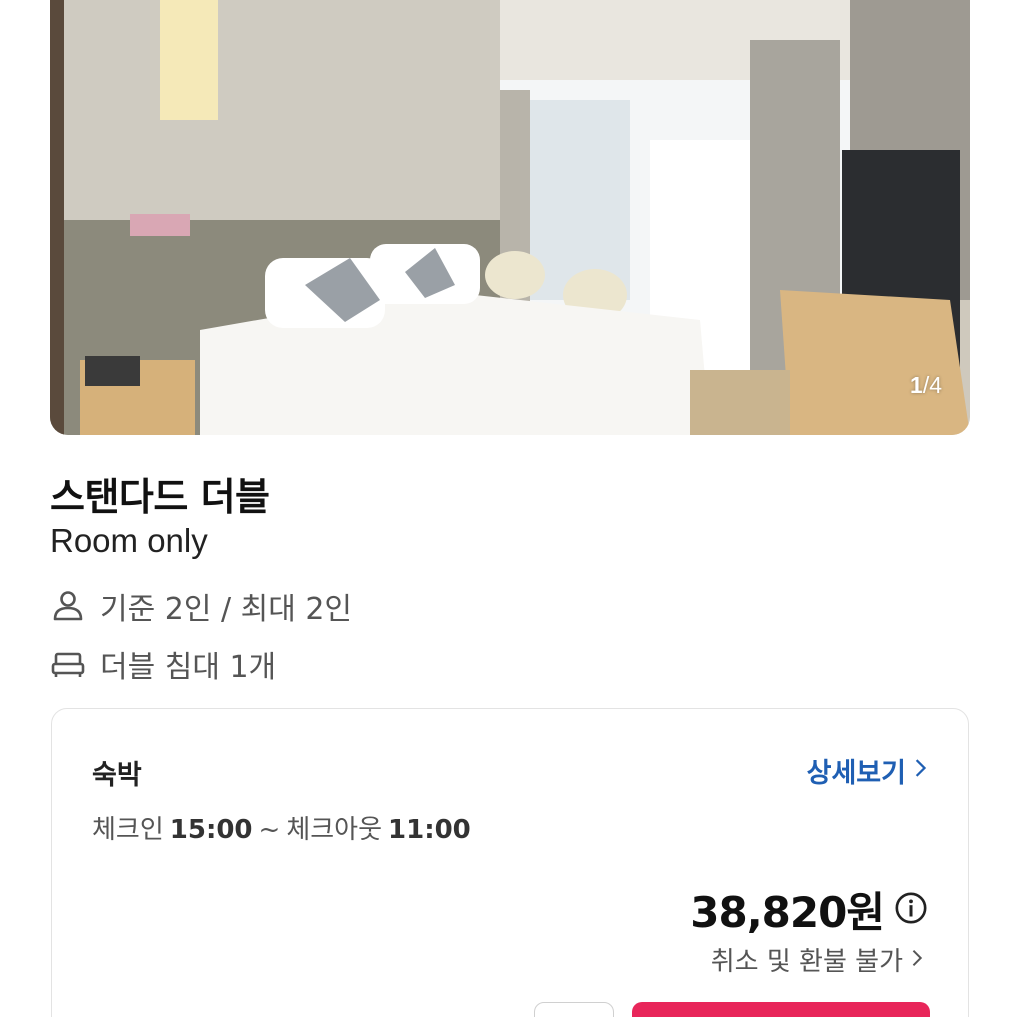 The width and height of the screenshot is (1017, 1017). What do you see at coordinates (211, 830) in the screenshot?
I see `checkin-time: 15:00` at bounding box center [211, 830].